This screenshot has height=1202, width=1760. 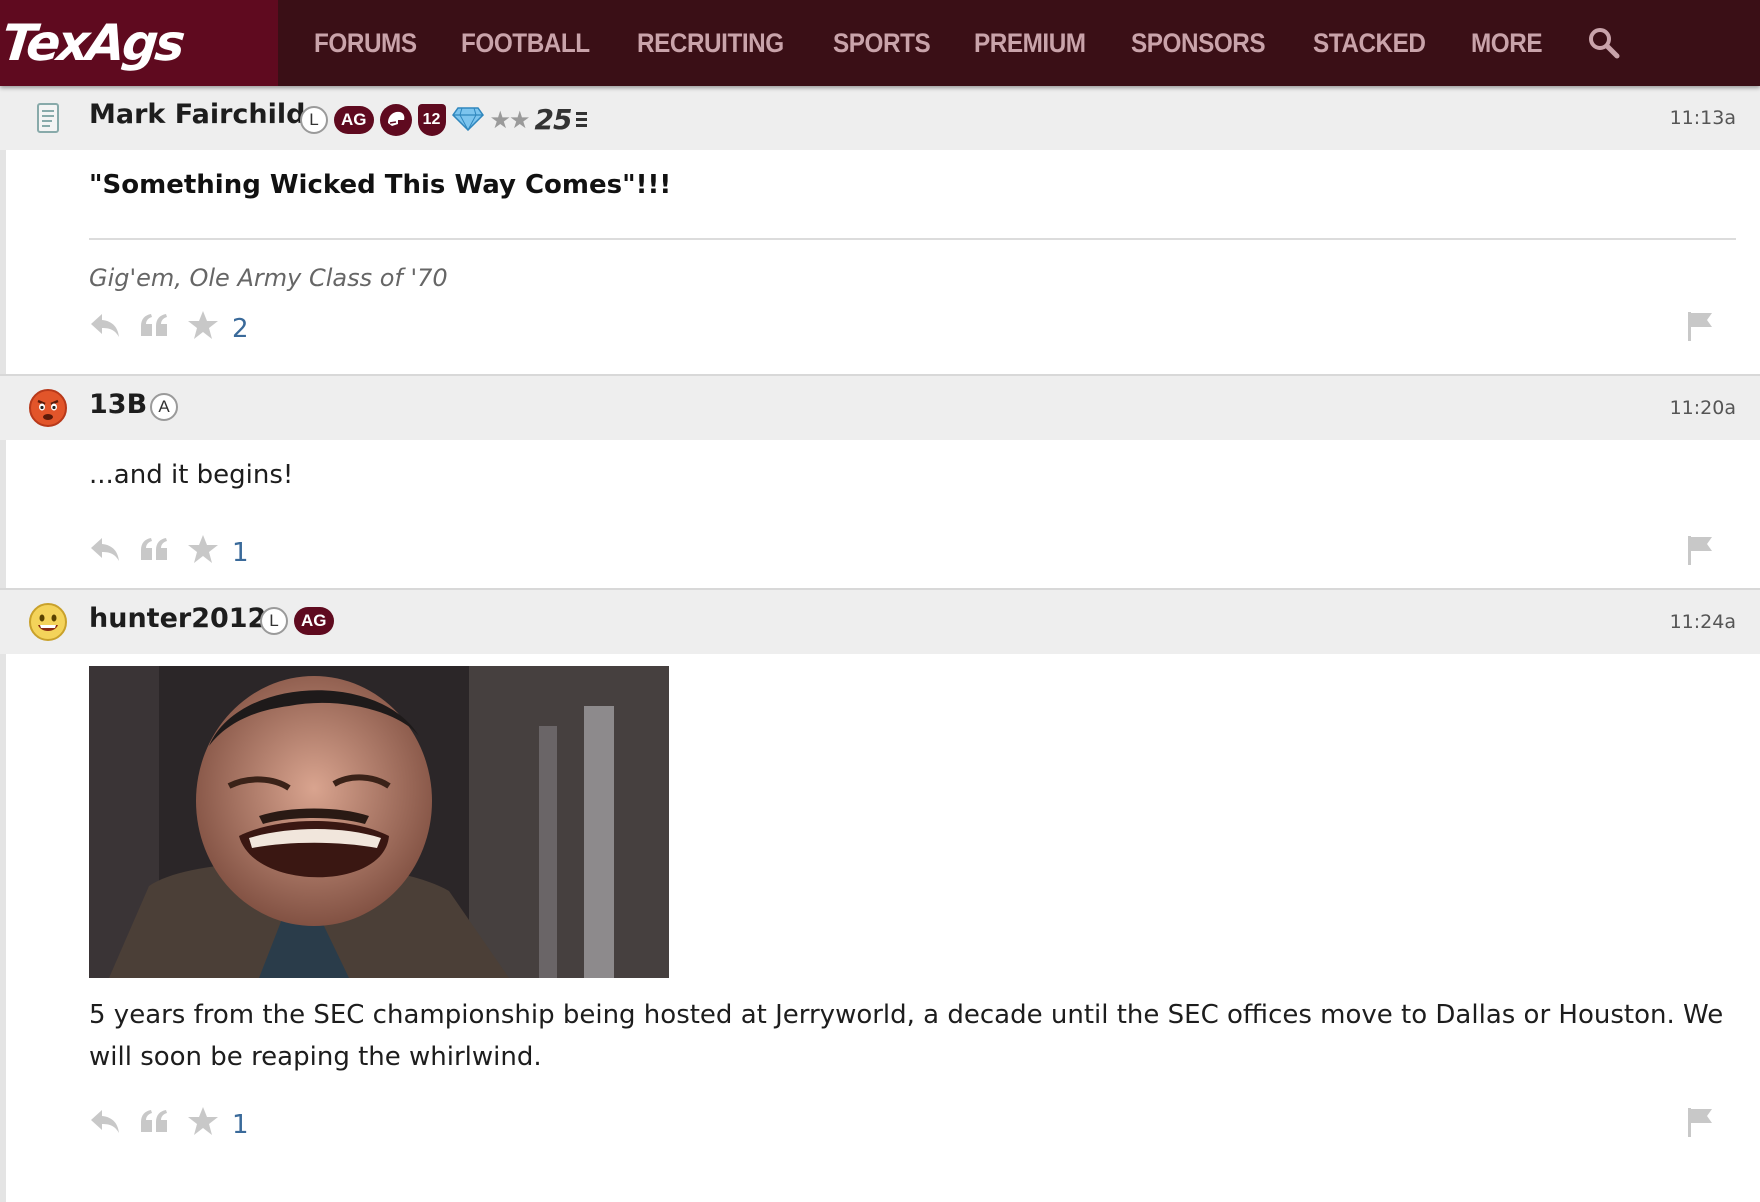 I want to click on post-text: "Something Wicked This Way Comes"!!!, so click(x=380, y=185).